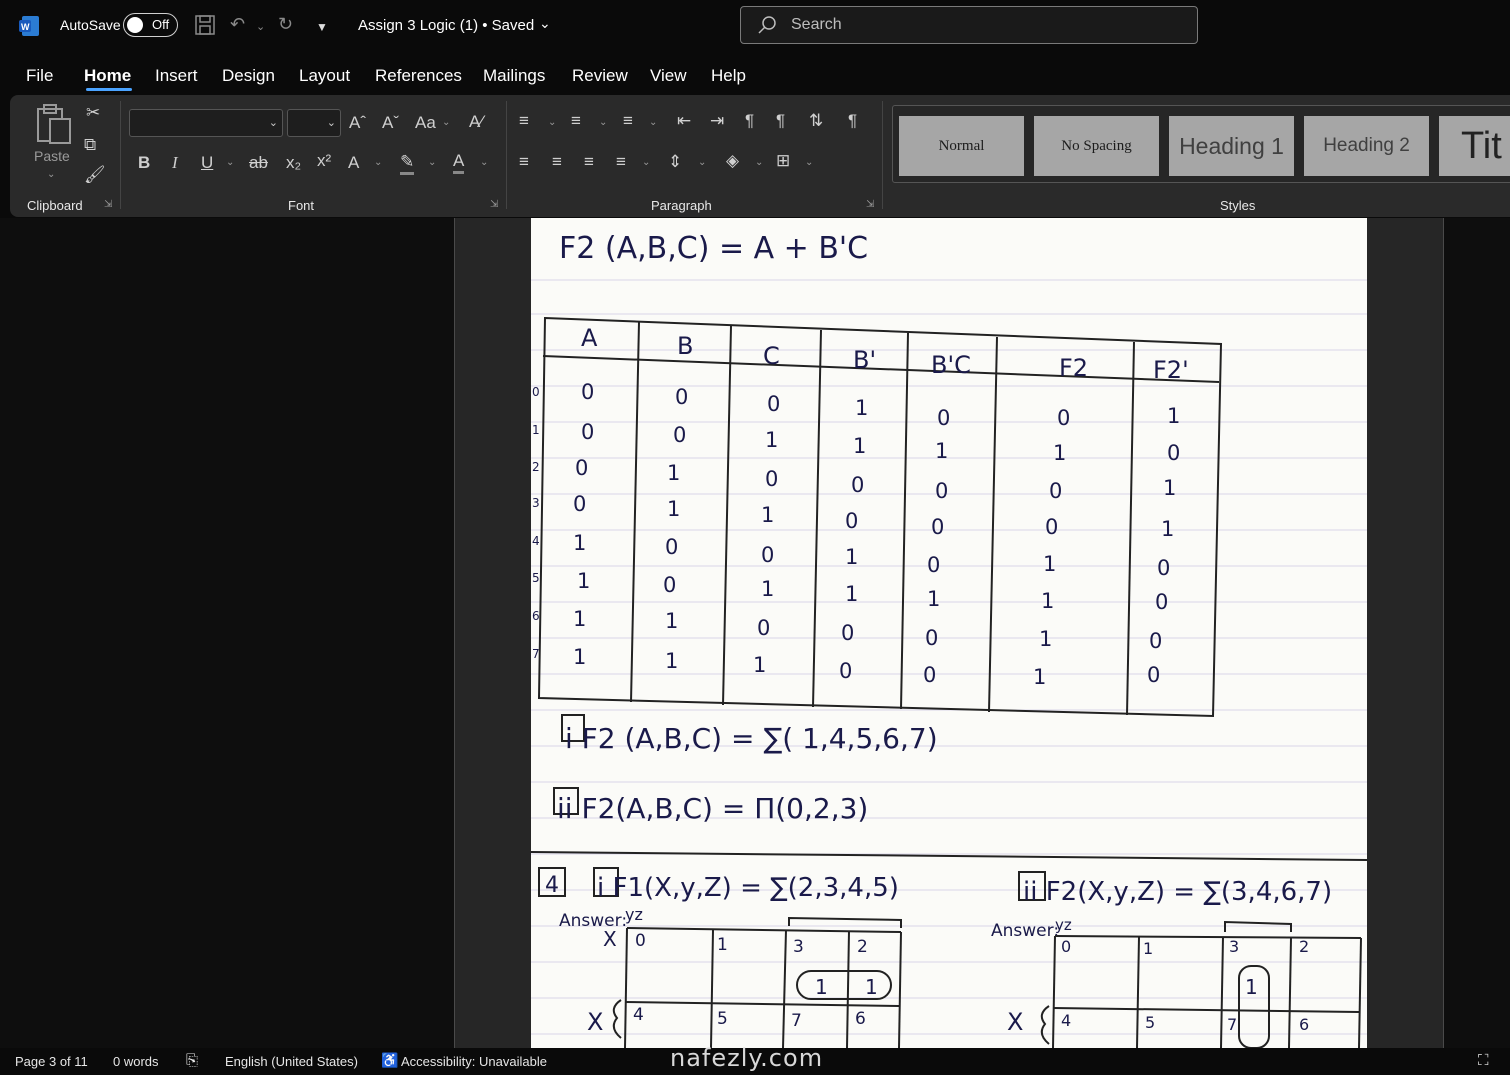 This screenshot has height=1075, width=1510. What do you see at coordinates (176, 76) in the screenshot?
I see `tab-insert: Insert` at bounding box center [176, 76].